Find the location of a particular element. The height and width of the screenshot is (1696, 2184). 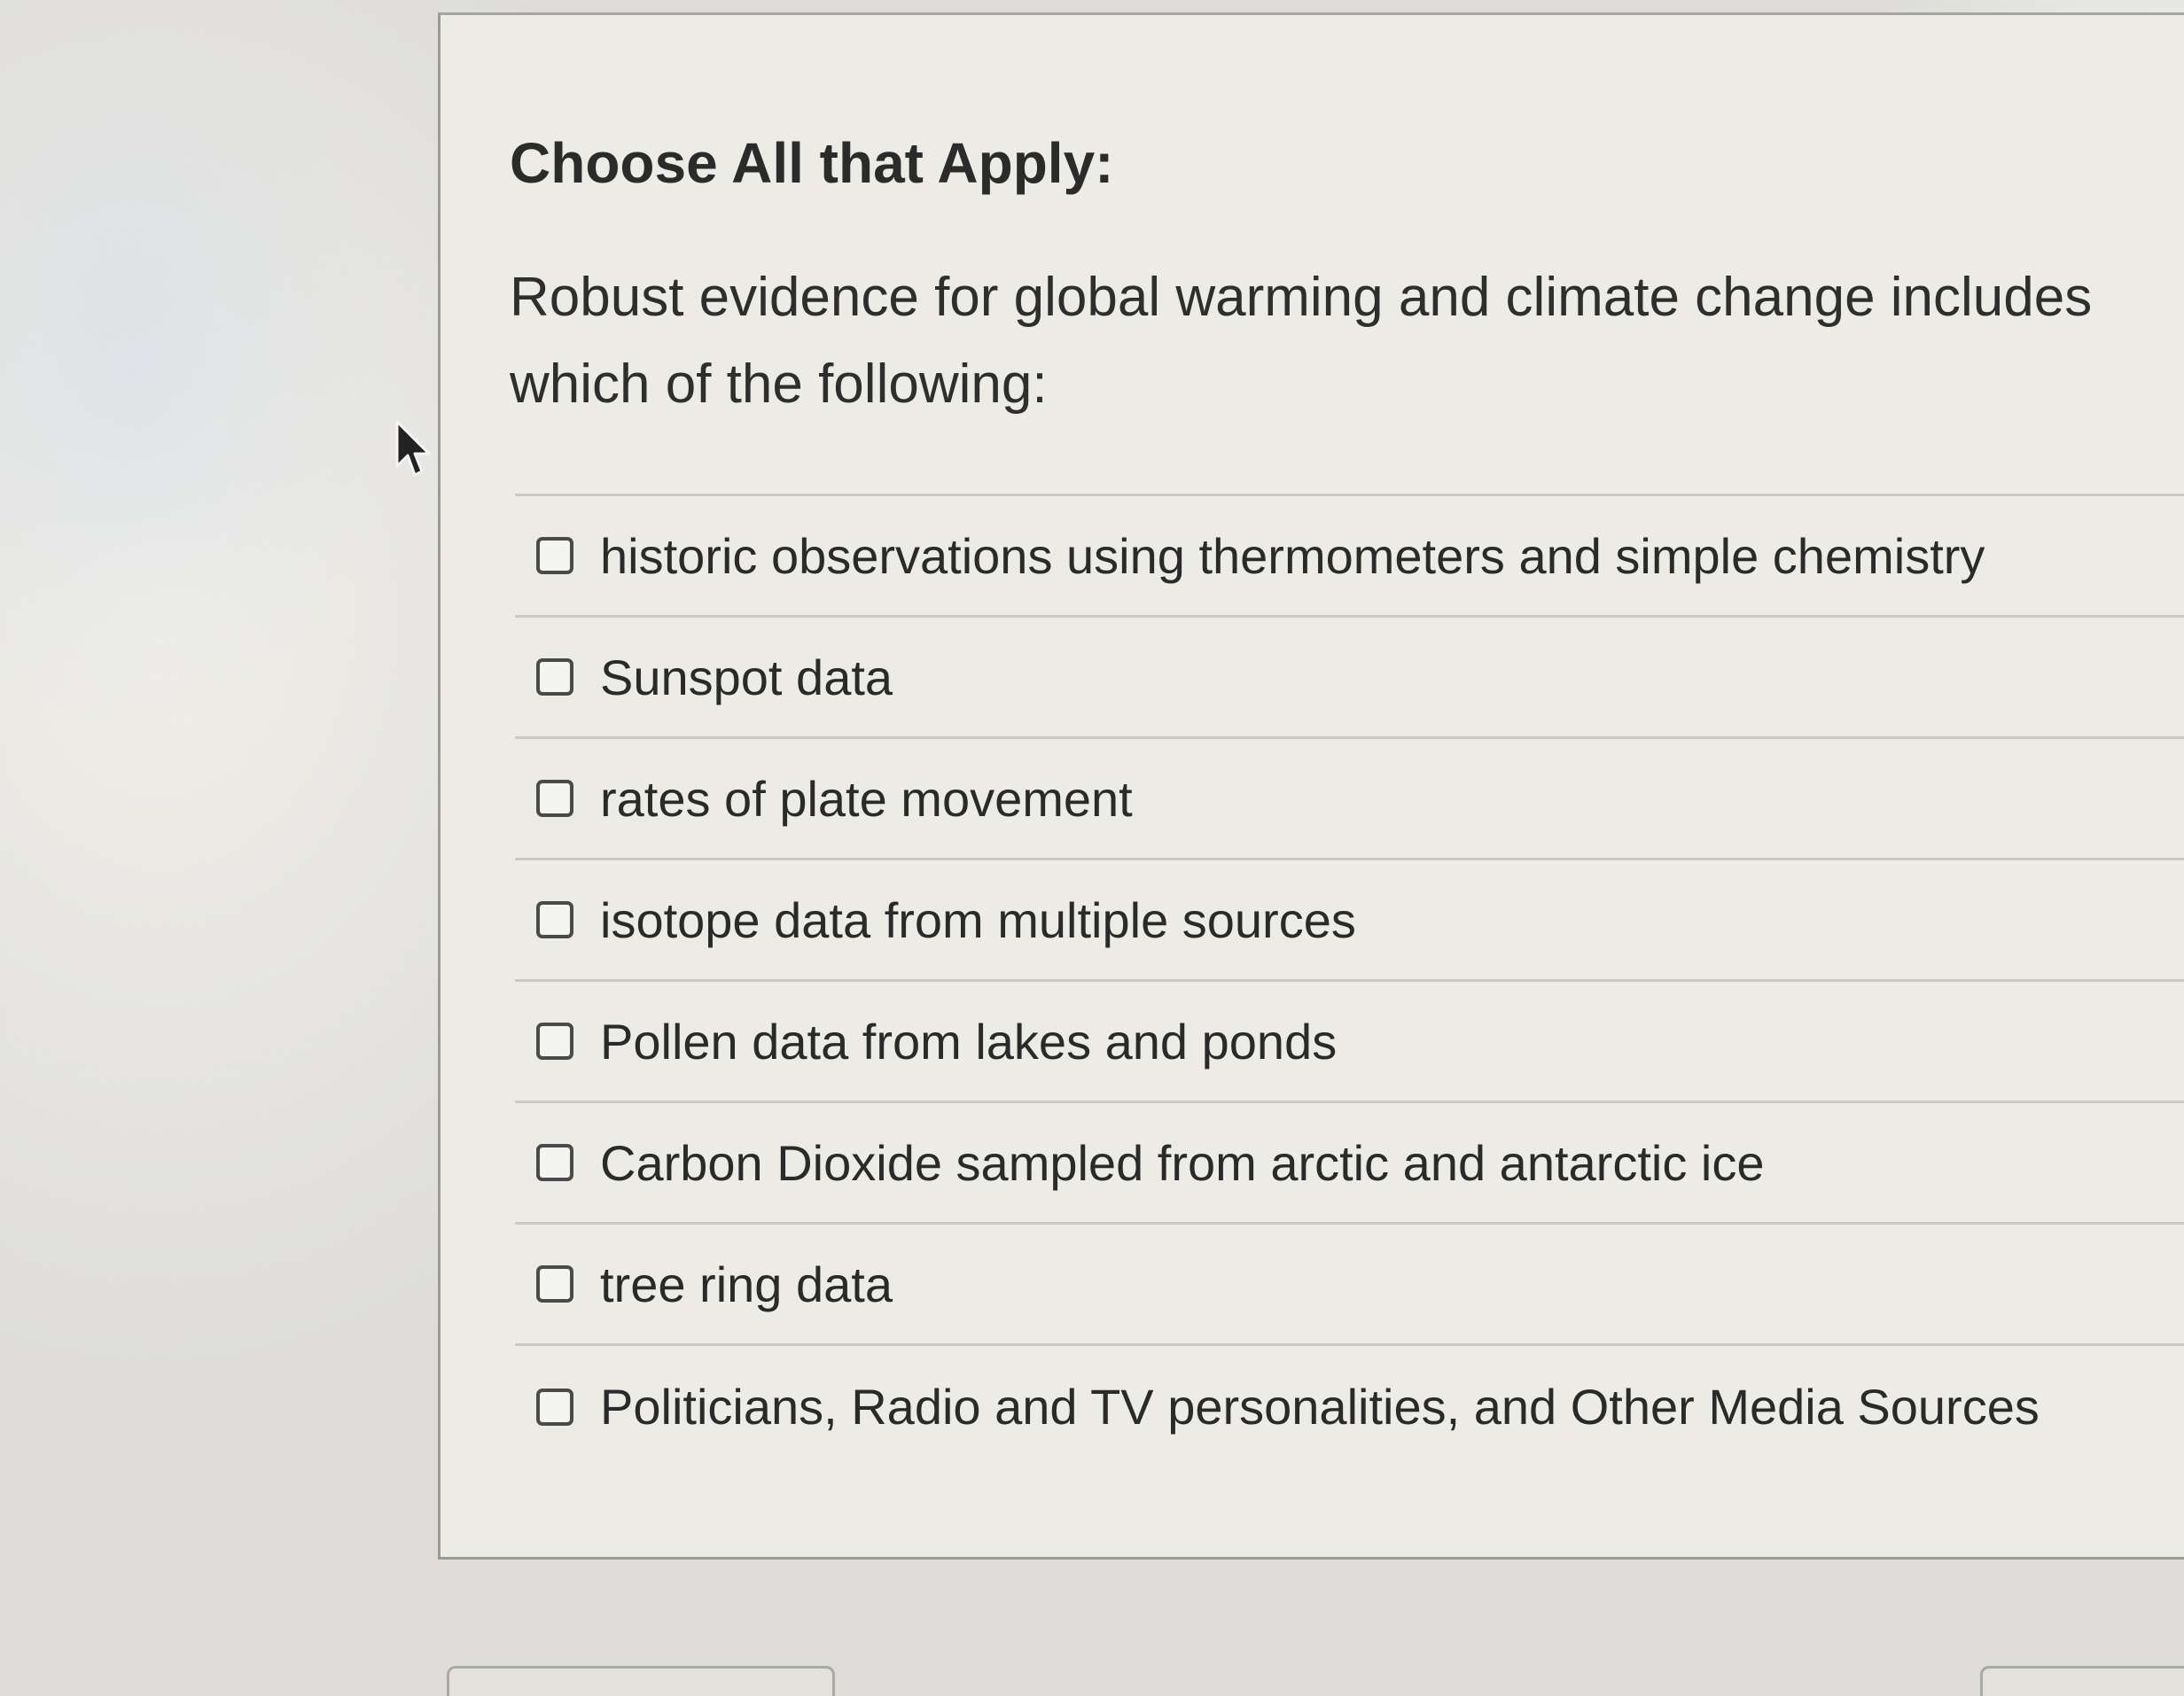

mouse-pointer-icon is located at coordinates (413, 449).